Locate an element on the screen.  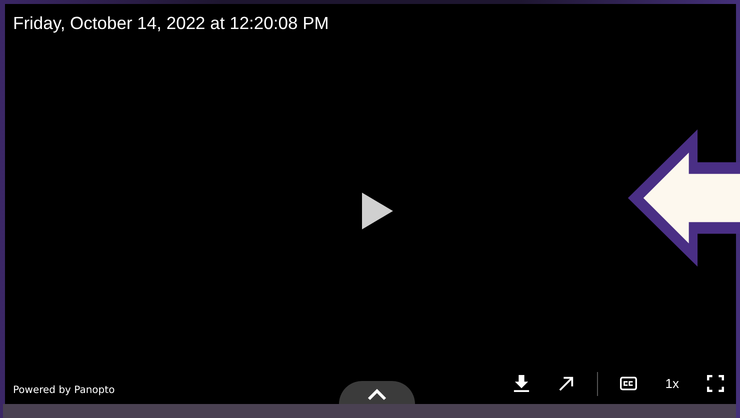
captions-icon is located at coordinates (629, 383).